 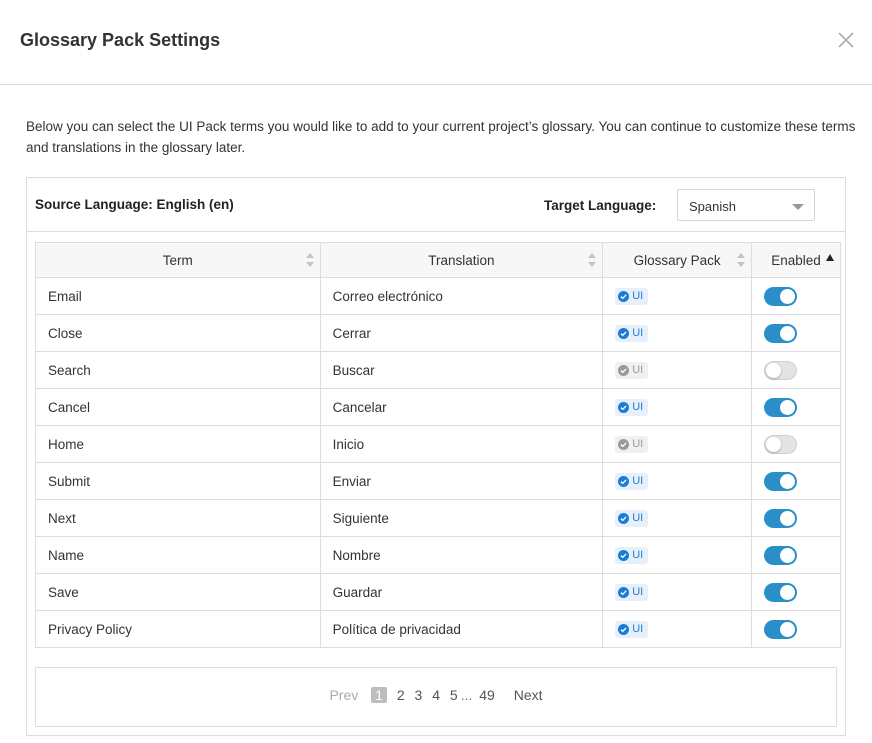 I want to click on close-button, so click(x=846, y=40).